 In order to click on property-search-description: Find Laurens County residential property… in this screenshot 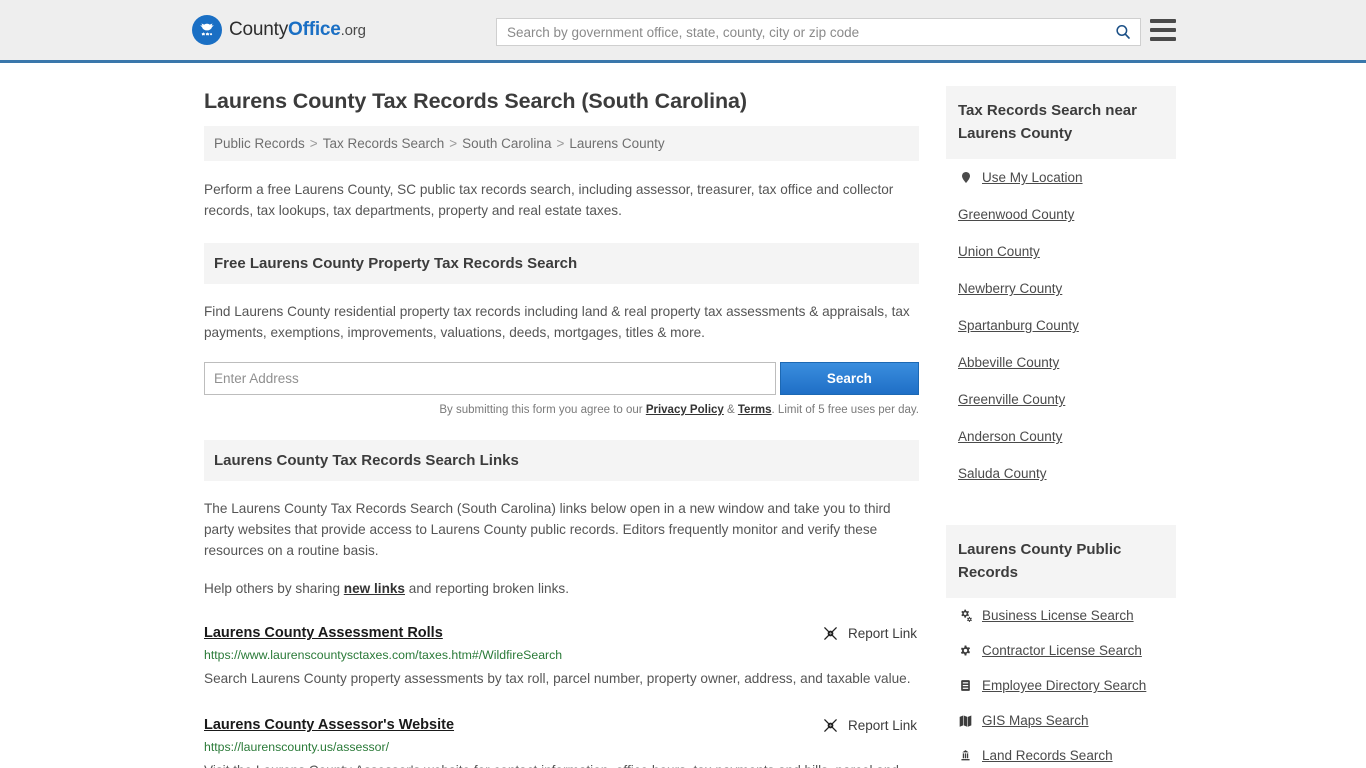, I will do `click(557, 322)`.